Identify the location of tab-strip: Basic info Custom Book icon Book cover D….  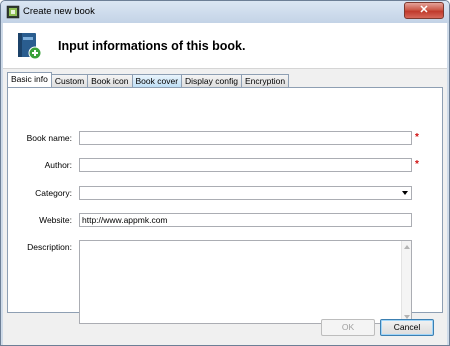
(148, 79).